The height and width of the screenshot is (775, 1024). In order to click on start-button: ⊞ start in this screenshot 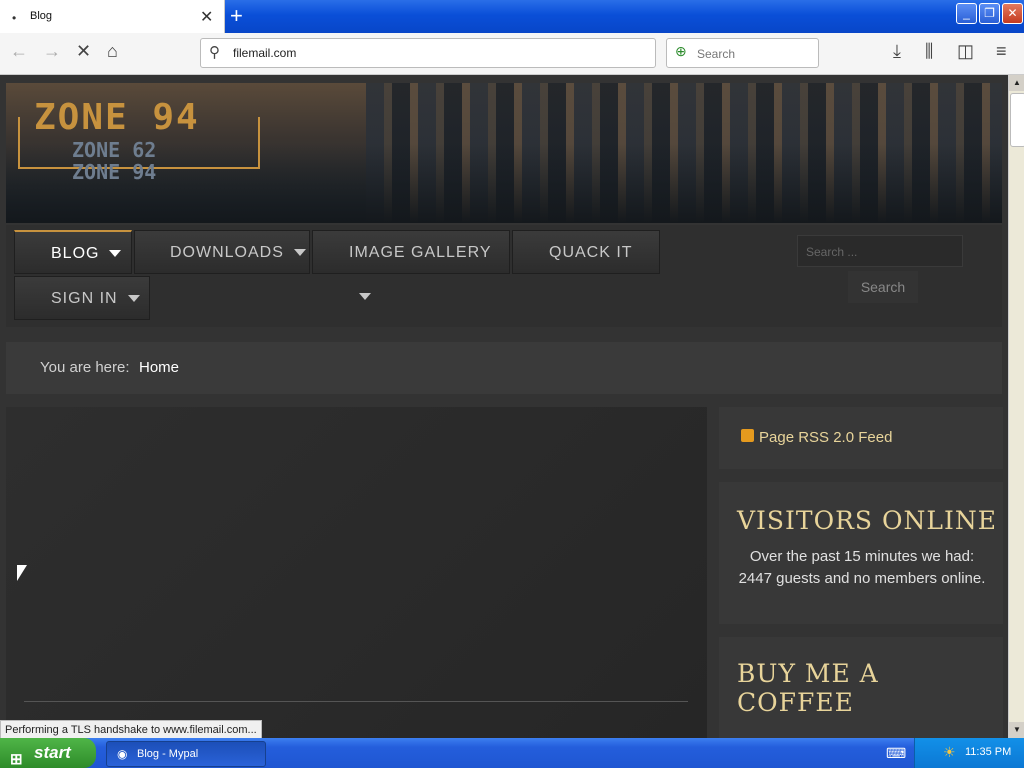, I will do `click(48, 753)`.